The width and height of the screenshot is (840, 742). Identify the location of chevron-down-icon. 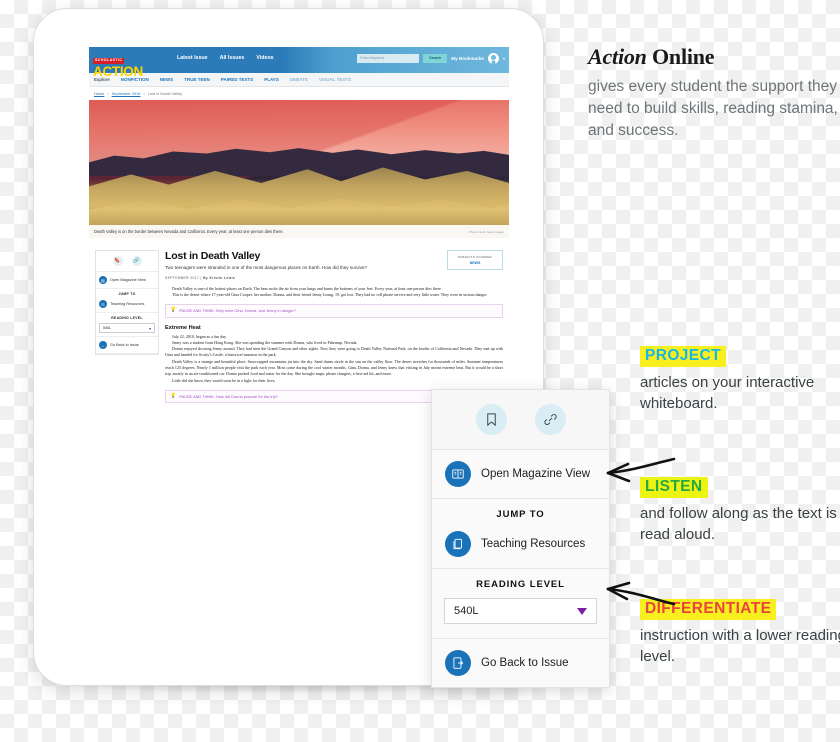
(582, 611).